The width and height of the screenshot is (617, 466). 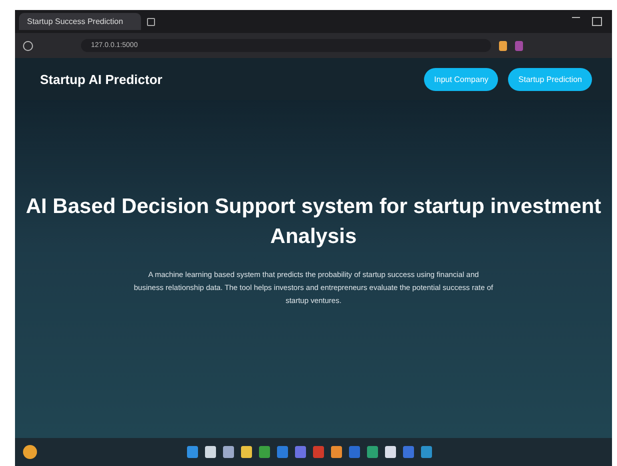 I want to click on browser-tab: Startup Success Prediction, so click(x=80, y=21).